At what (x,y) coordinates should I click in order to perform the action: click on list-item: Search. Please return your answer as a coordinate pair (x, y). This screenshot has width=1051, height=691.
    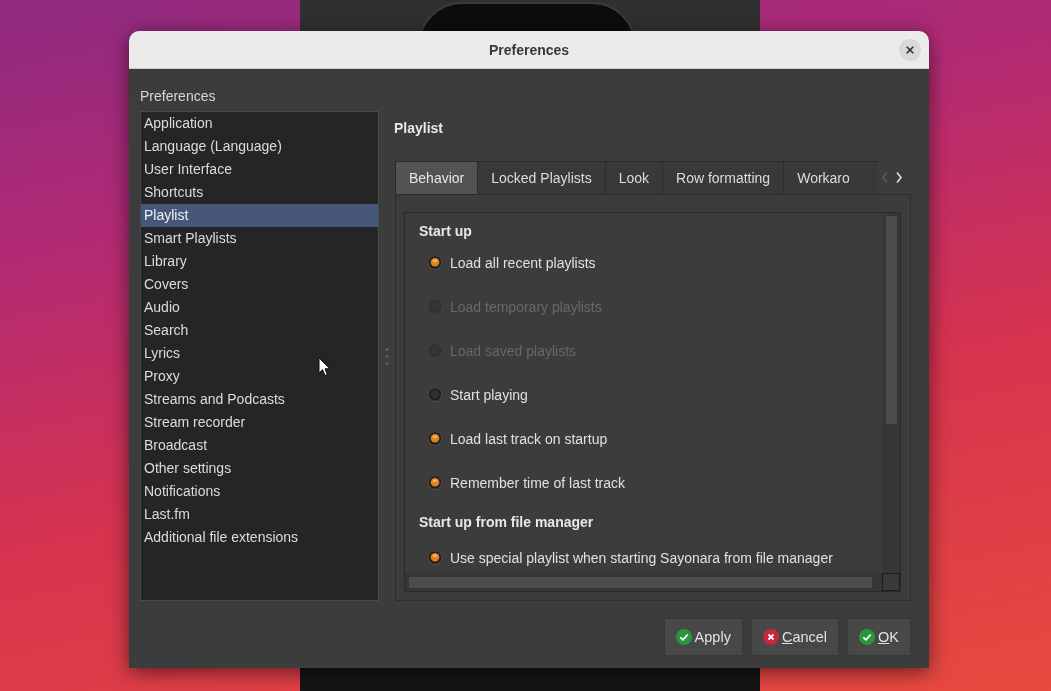
    Looking at the image, I should click on (259, 330).